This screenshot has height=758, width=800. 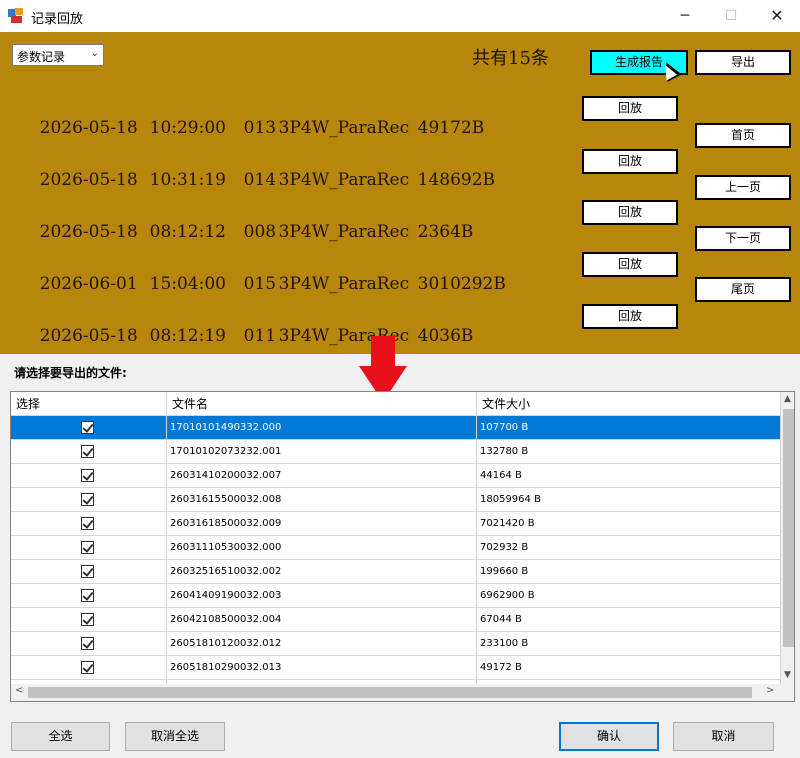 I want to click on record-size: 49172B, so click(x=451, y=128).